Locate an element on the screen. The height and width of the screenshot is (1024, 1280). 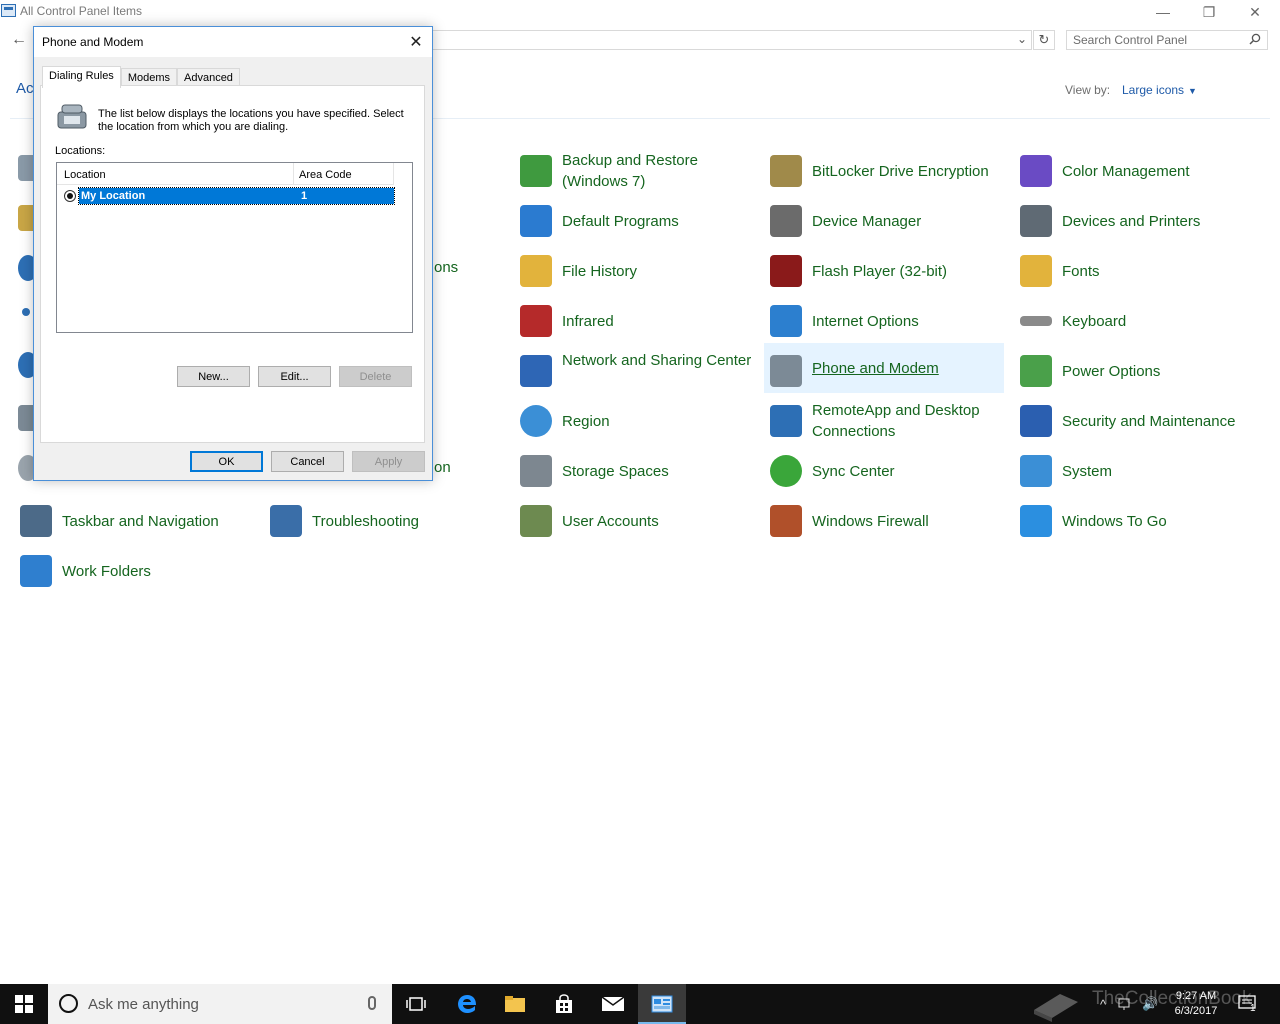
tray-chevron-icon: ^ is located at coordinates (1103, 1004).